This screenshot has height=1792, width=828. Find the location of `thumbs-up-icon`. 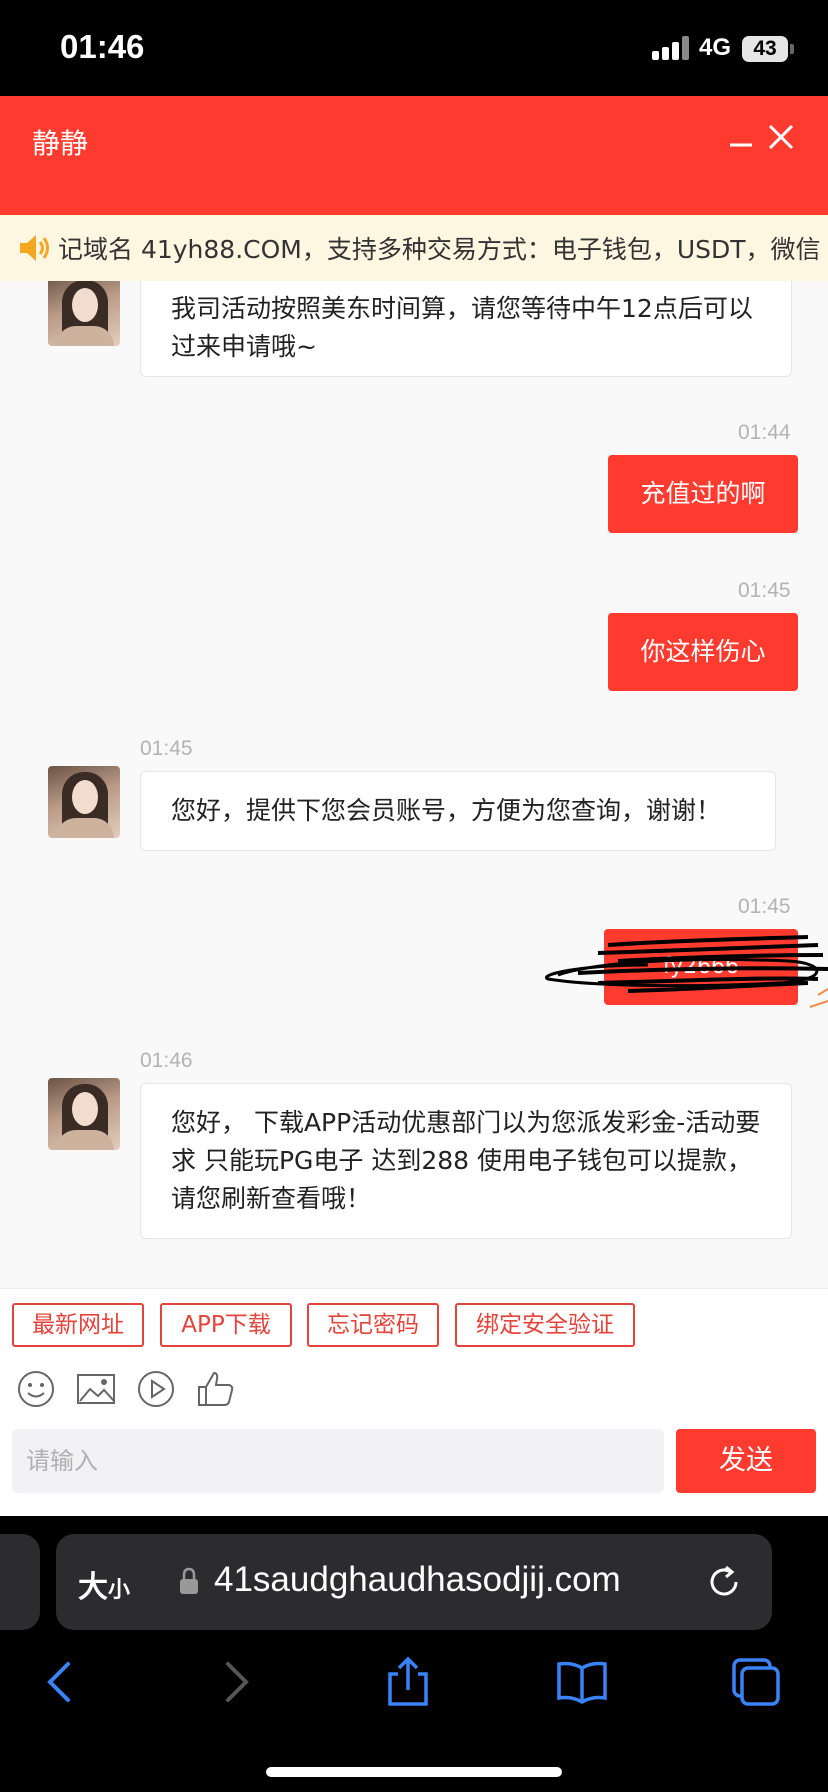

thumbs-up-icon is located at coordinates (216, 1389).